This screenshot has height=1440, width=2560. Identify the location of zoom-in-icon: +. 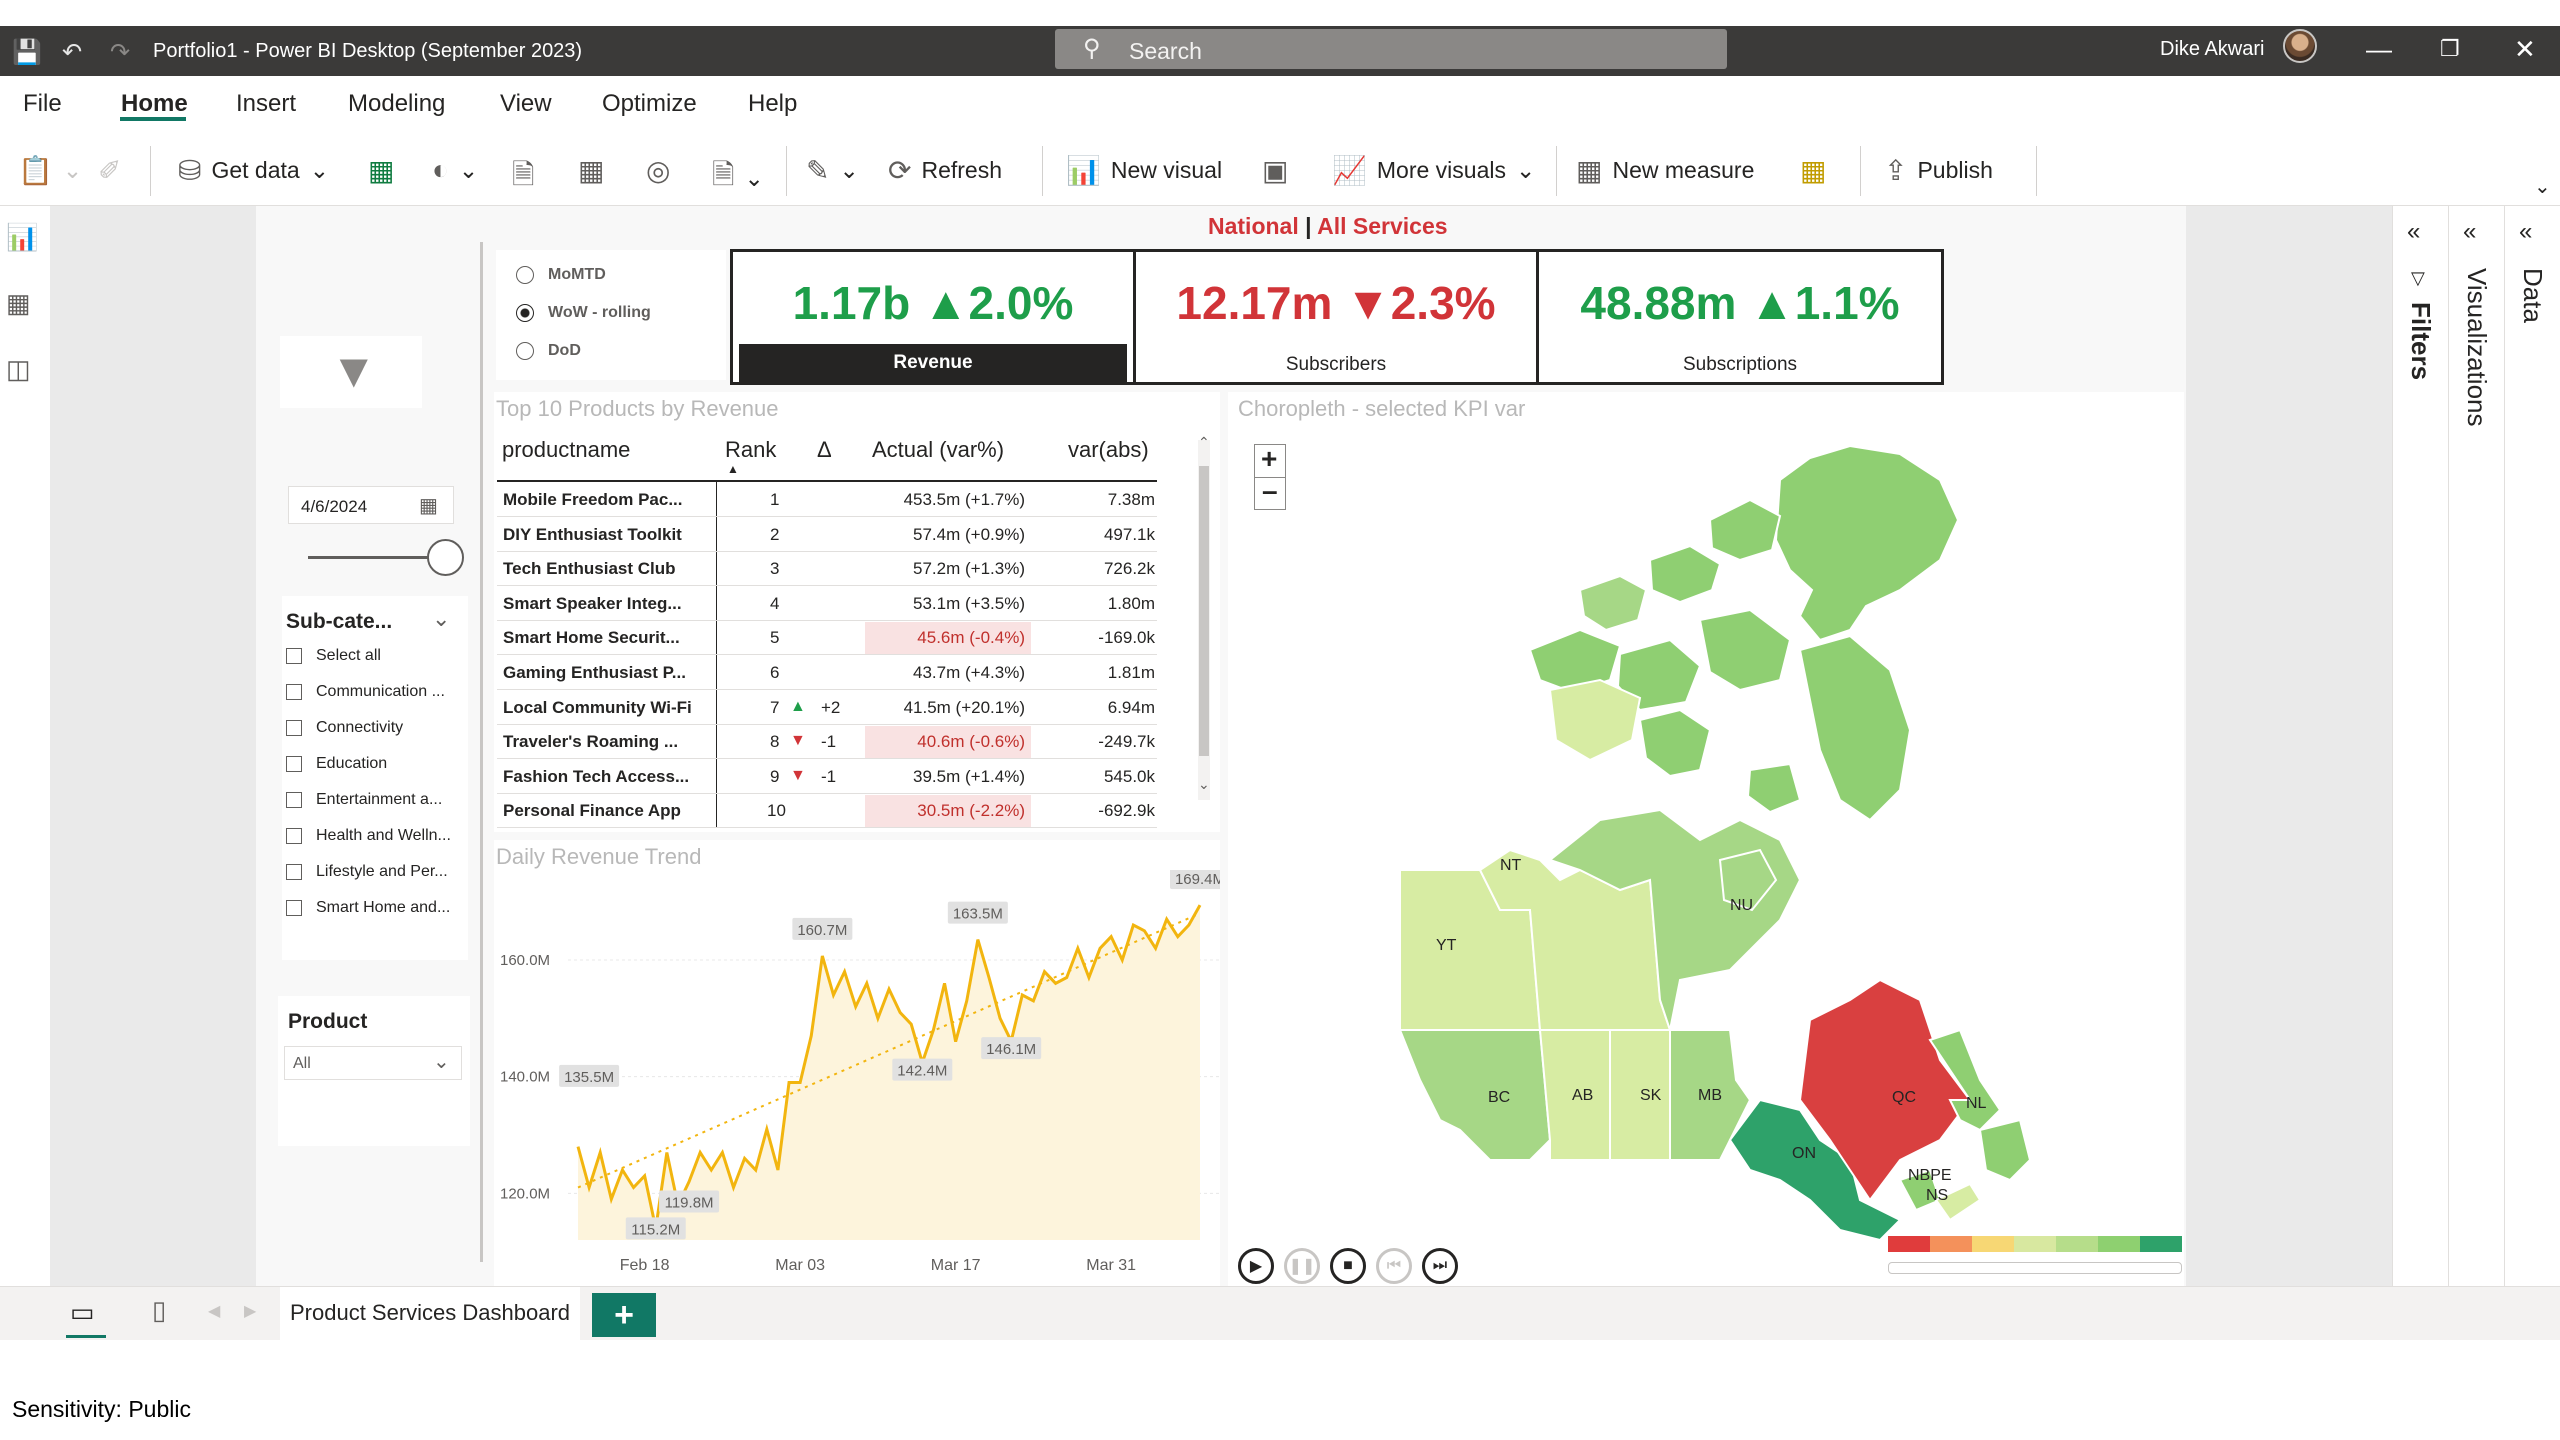
(1269, 459).